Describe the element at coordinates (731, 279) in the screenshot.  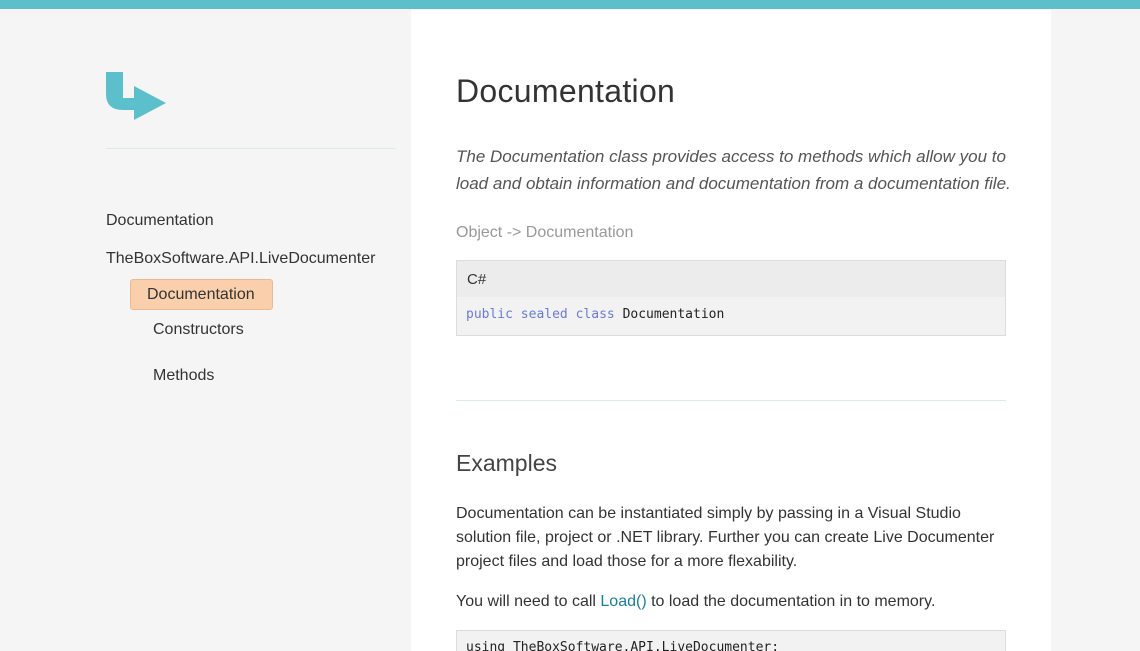
I see `code-language-label: C#` at that location.